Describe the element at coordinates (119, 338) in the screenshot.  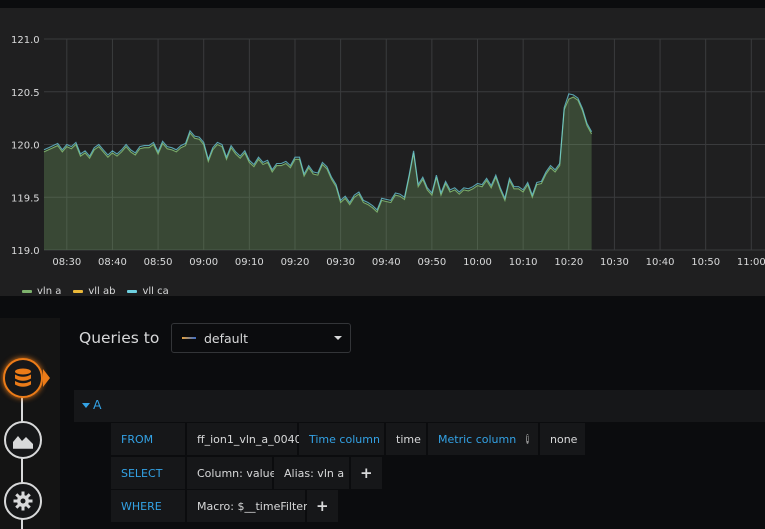
I see `queries-to-label: Queries to` at that location.